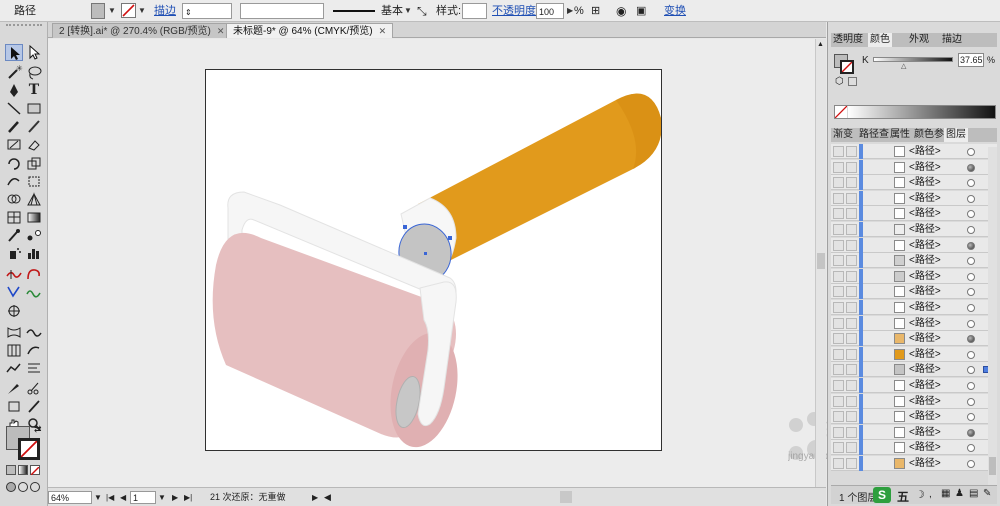 The height and width of the screenshot is (506, 1000). Describe the element at coordinates (34, 90) in the screenshot. I see `type-tool-icon: T` at that location.